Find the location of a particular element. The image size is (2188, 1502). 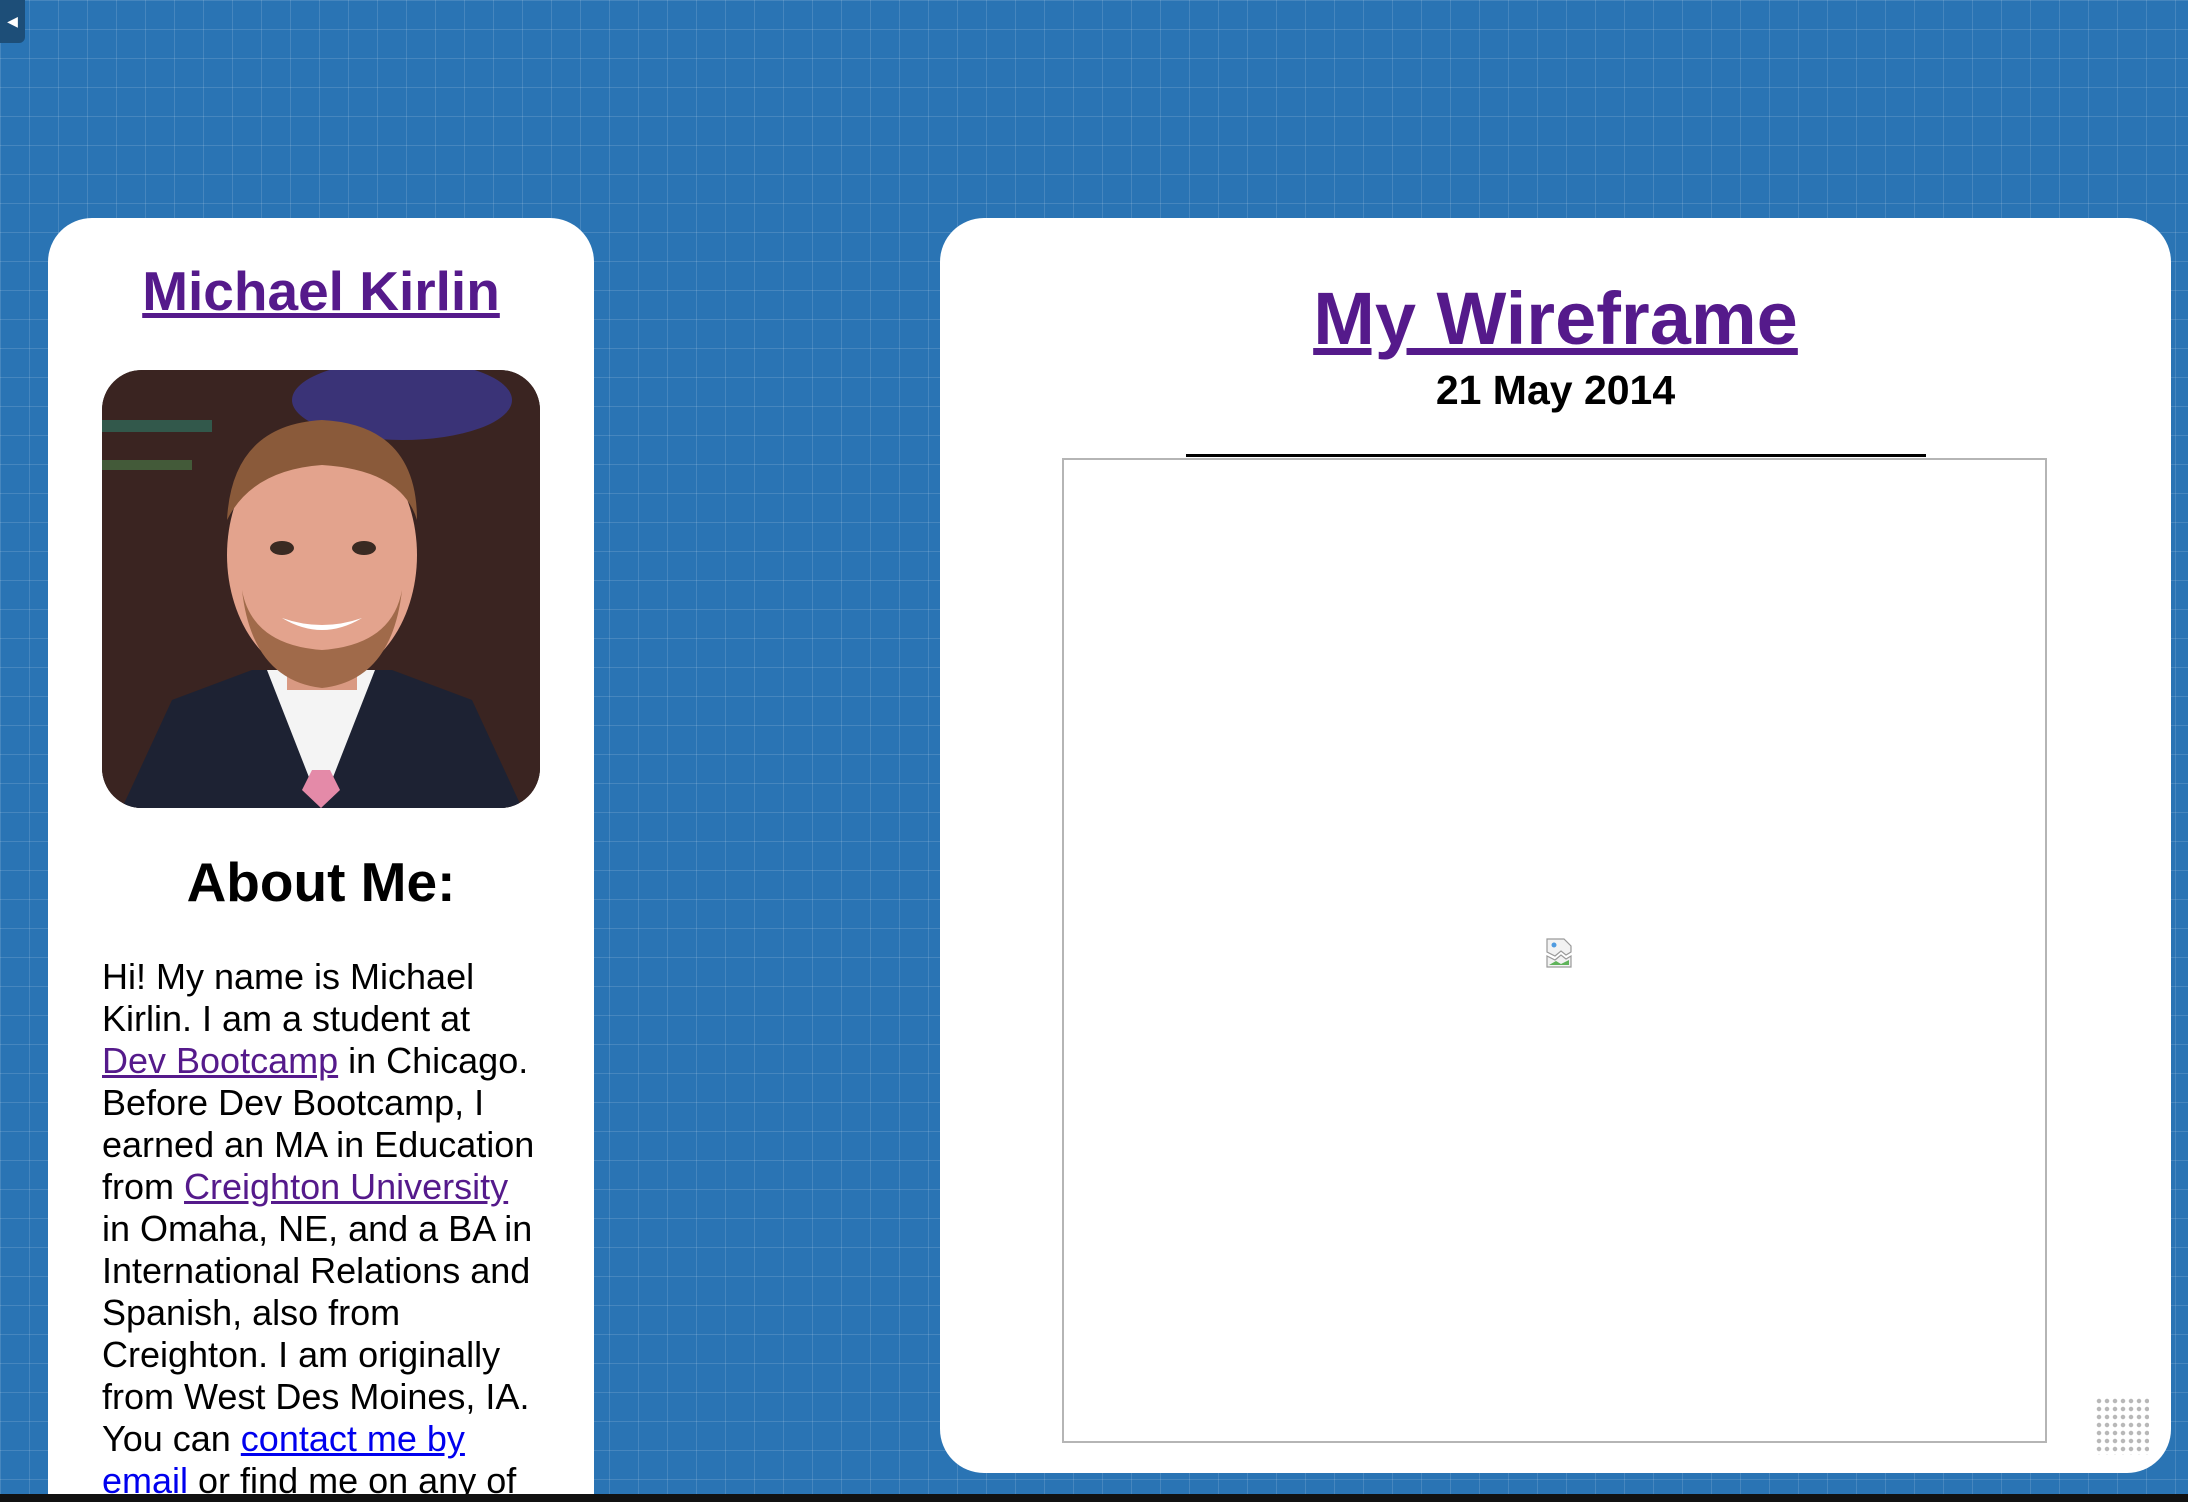

dev-bootcamp-link: Dev Bootcamp is located at coordinates (220, 1060).